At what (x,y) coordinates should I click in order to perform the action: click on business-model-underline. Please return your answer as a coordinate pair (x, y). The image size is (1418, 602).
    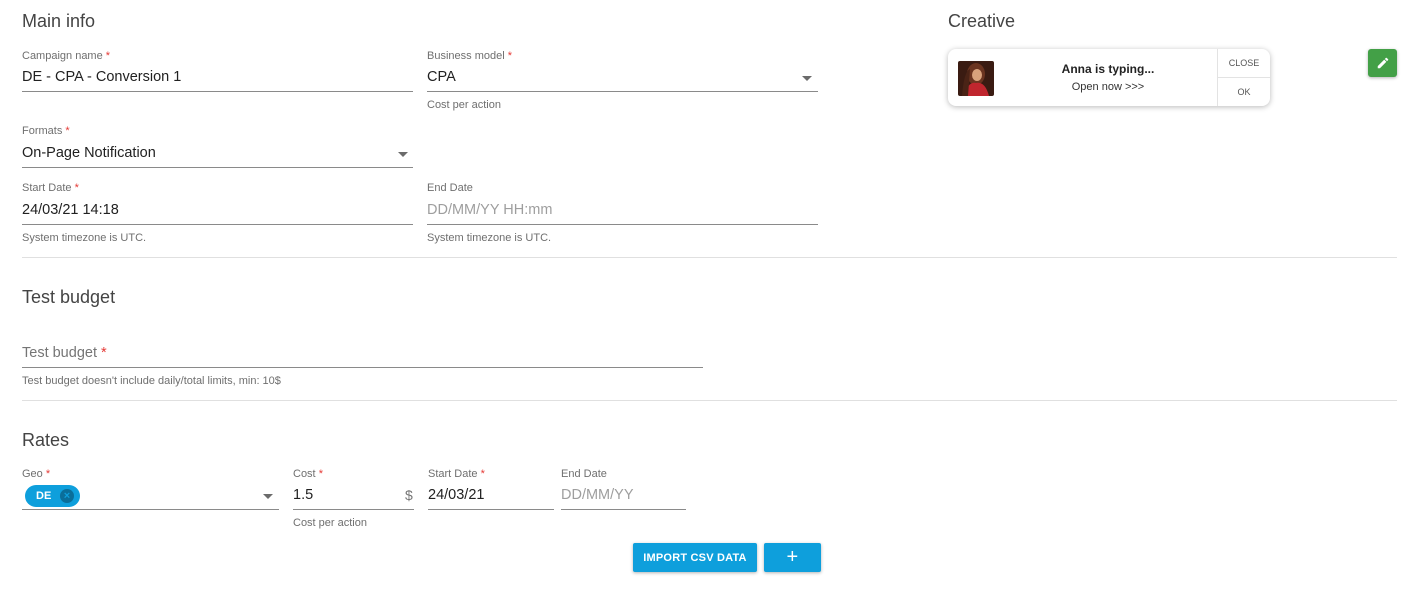
    Looking at the image, I should click on (622, 91).